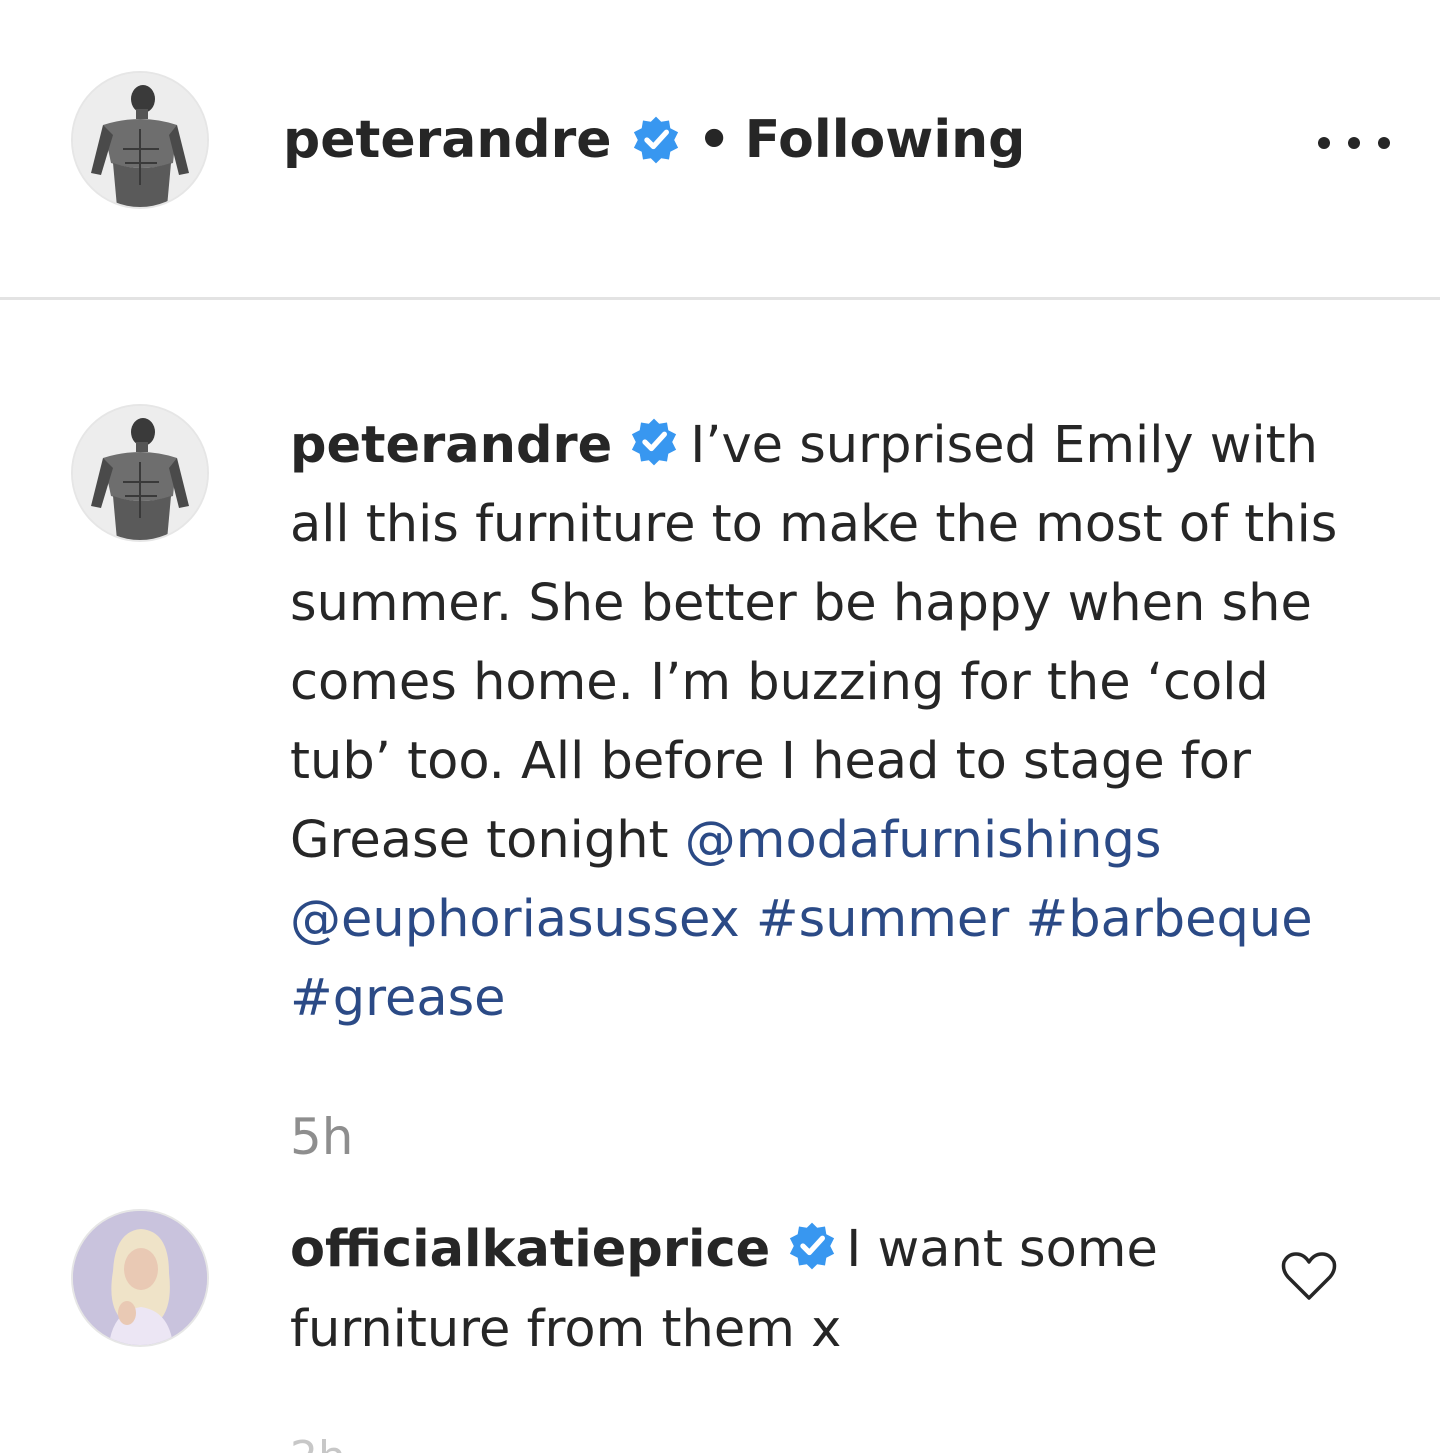  Describe the element at coordinates (318, 1442) in the screenshot. I see `comment-timestamp: 2h` at that location.